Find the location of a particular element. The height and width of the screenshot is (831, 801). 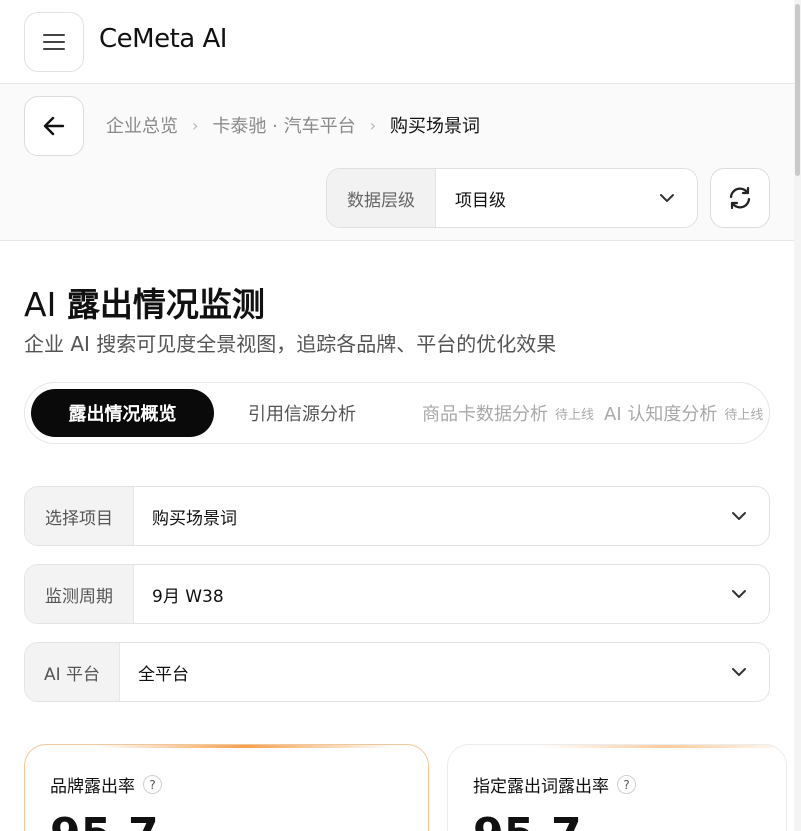

breadcrumb-item-platform: 卡泰驰 · 汽车平台 is located at coordinates (283, 125).